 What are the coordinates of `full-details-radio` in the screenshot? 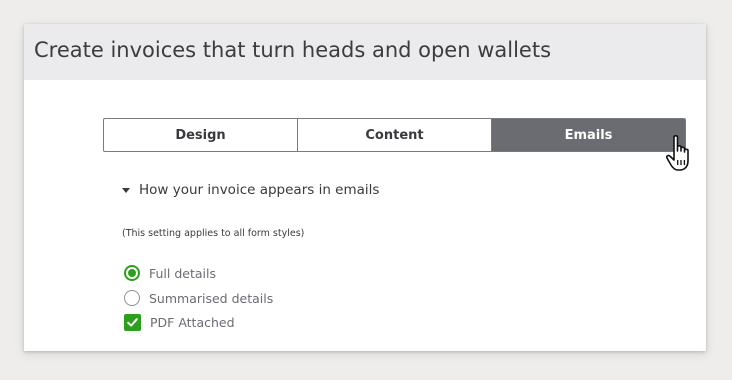 It's located at (132, 273).